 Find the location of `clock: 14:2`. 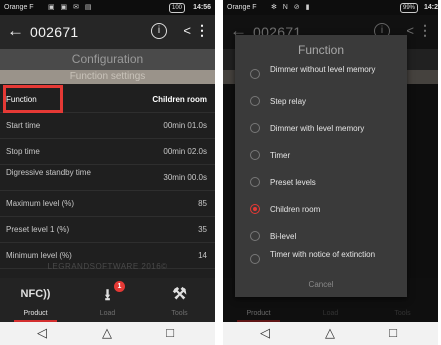

clock: 14:2 is located at coordinates (430, 7).